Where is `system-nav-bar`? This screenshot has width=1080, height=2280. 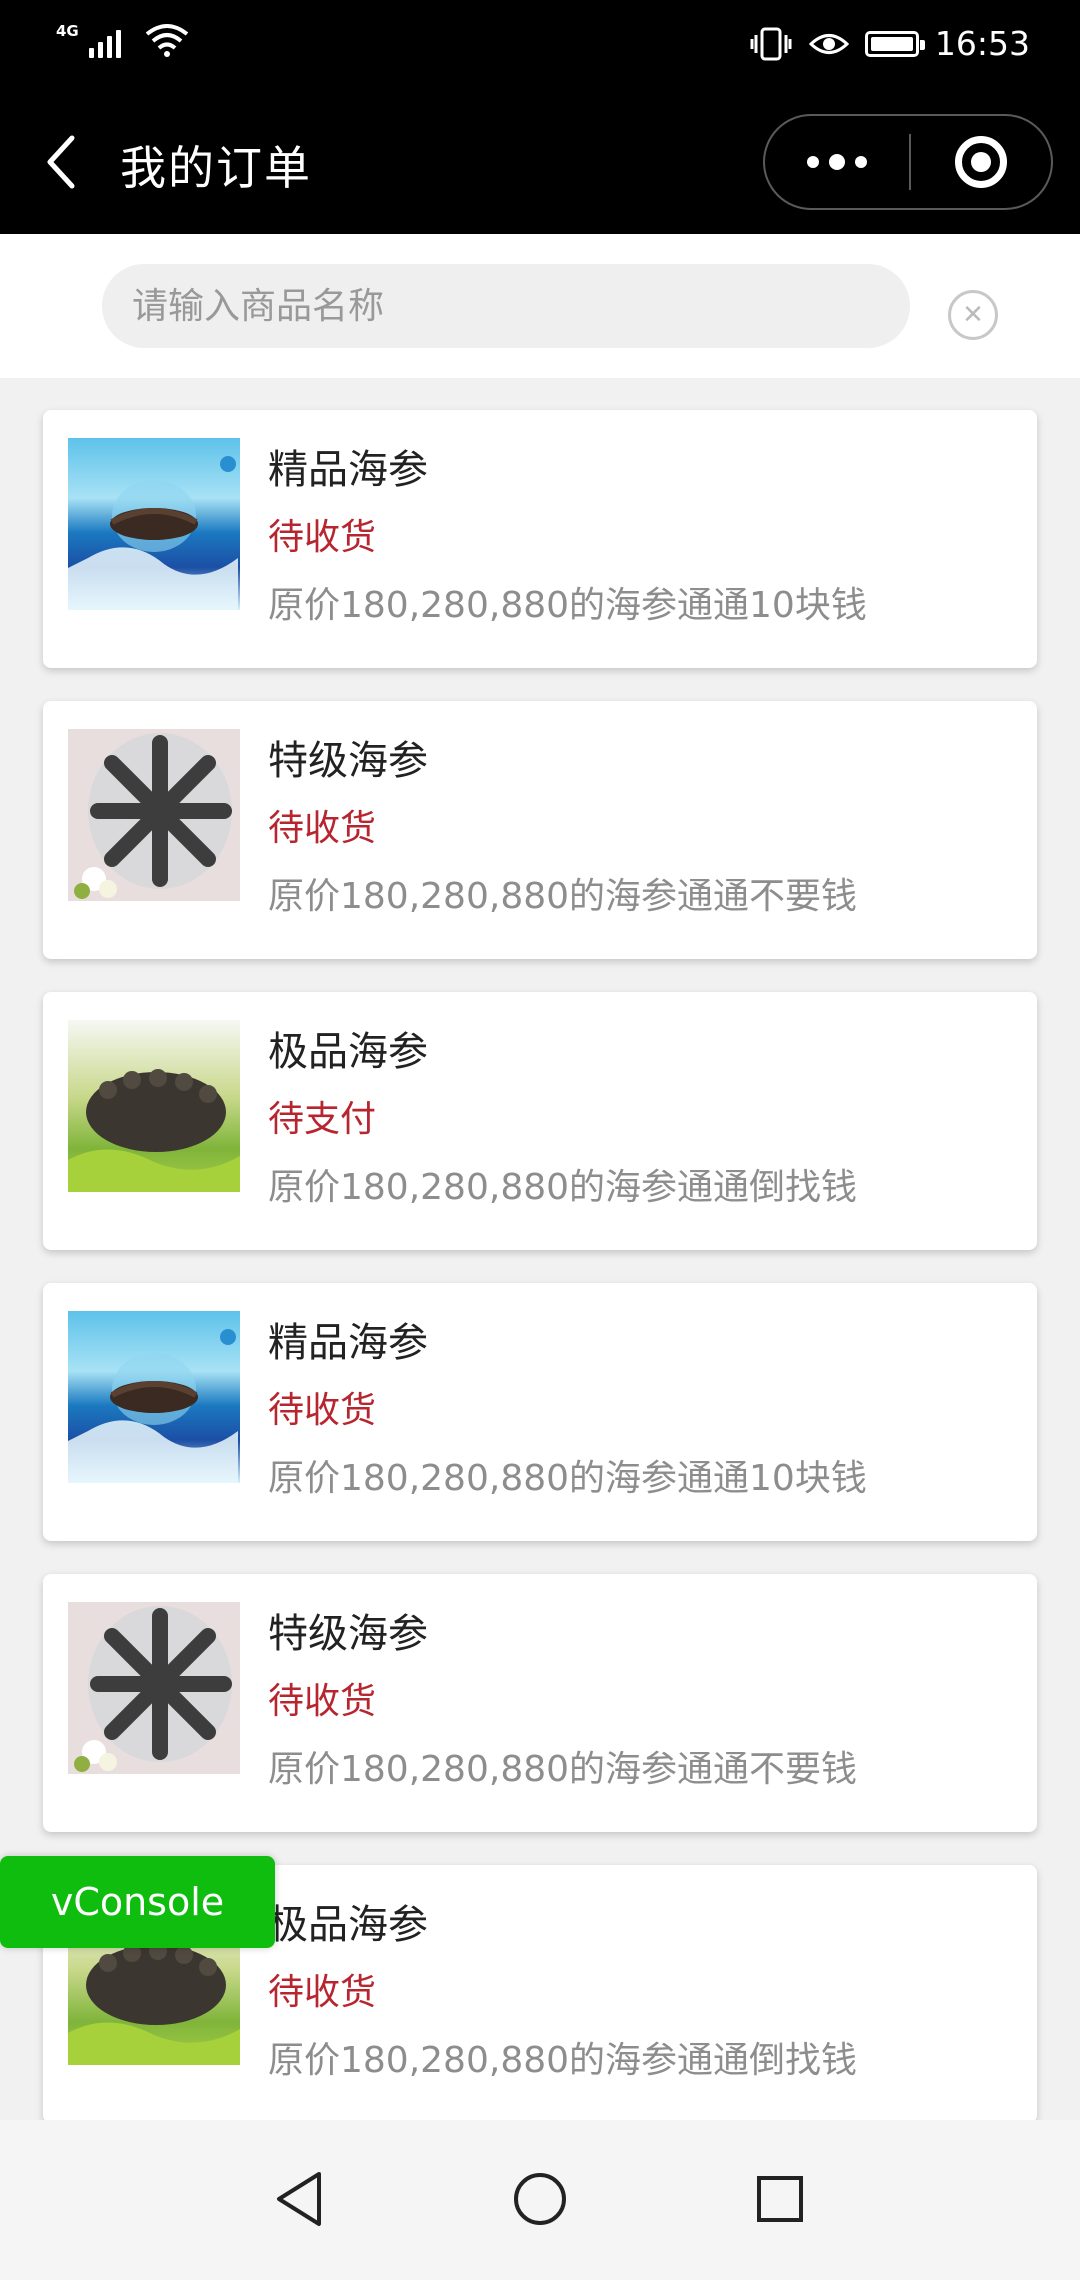 system-nav-bar is located at coordinates (540, 2200).